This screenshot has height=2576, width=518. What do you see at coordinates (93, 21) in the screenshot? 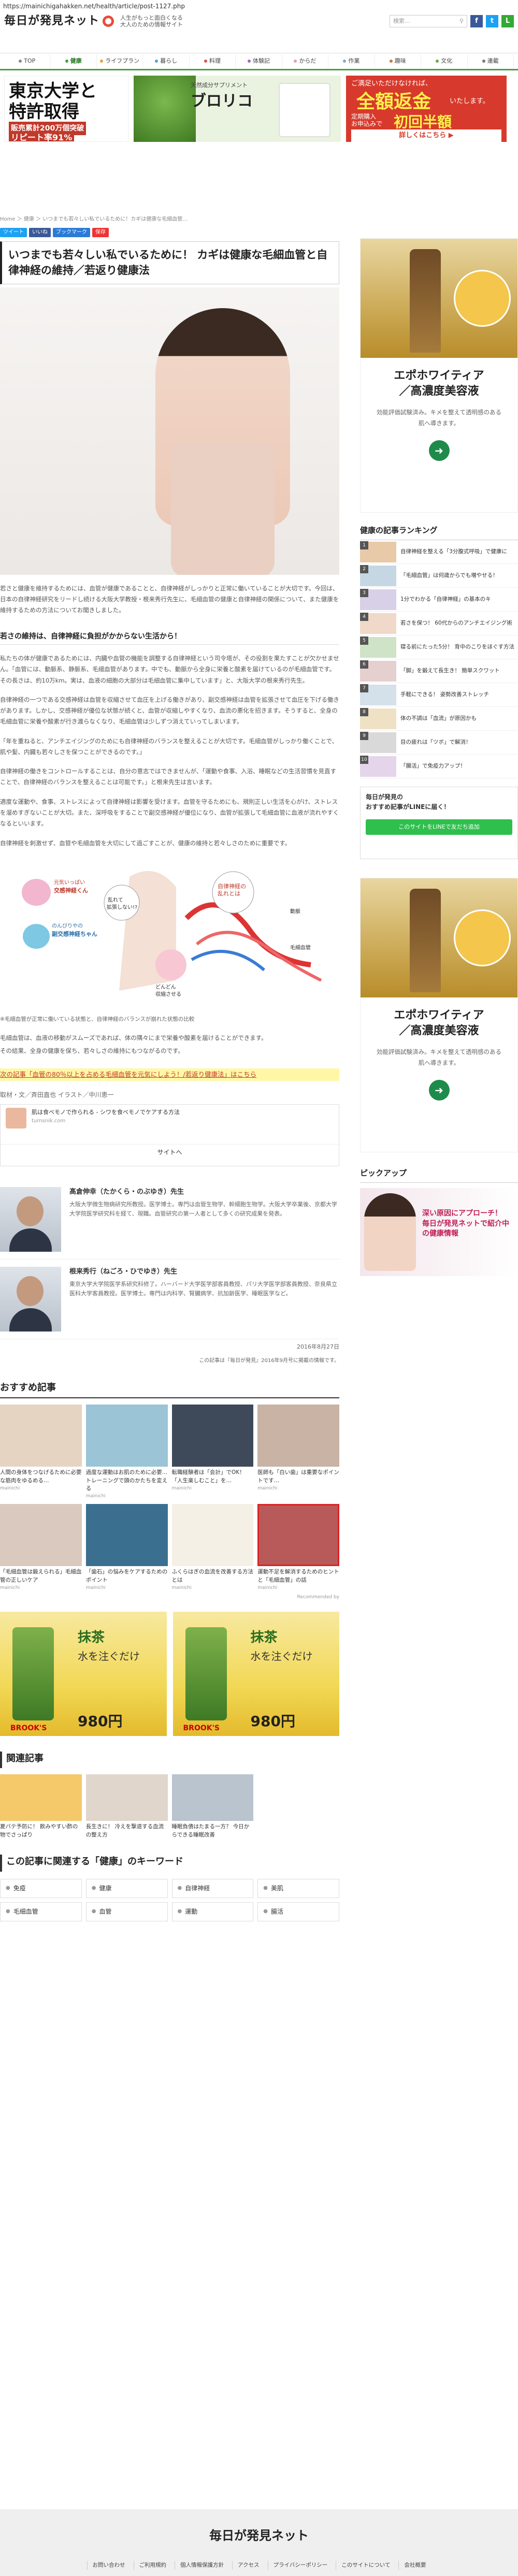
I see `site-logo: 毎日が発見ネット 人生がもっと面白くなる 大人のための情報サイト` at bounding box center [93, 21].